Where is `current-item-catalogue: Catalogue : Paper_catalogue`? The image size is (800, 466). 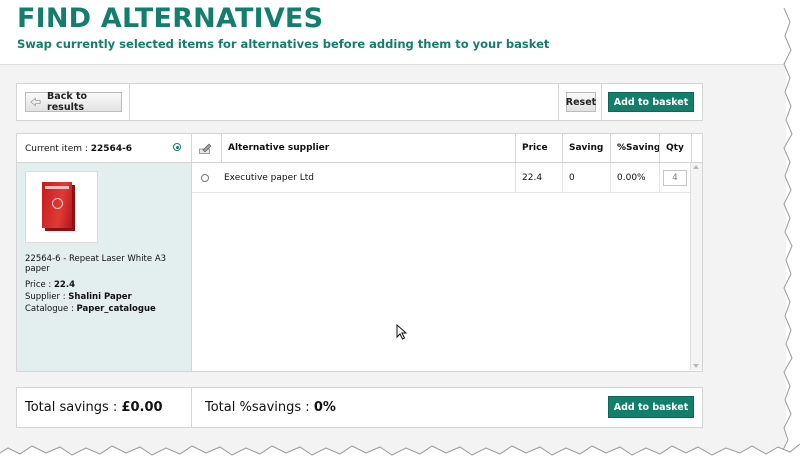 current-item-catalogue: Catalogue : Paper_catalogue is located at coordinates (90, 309).